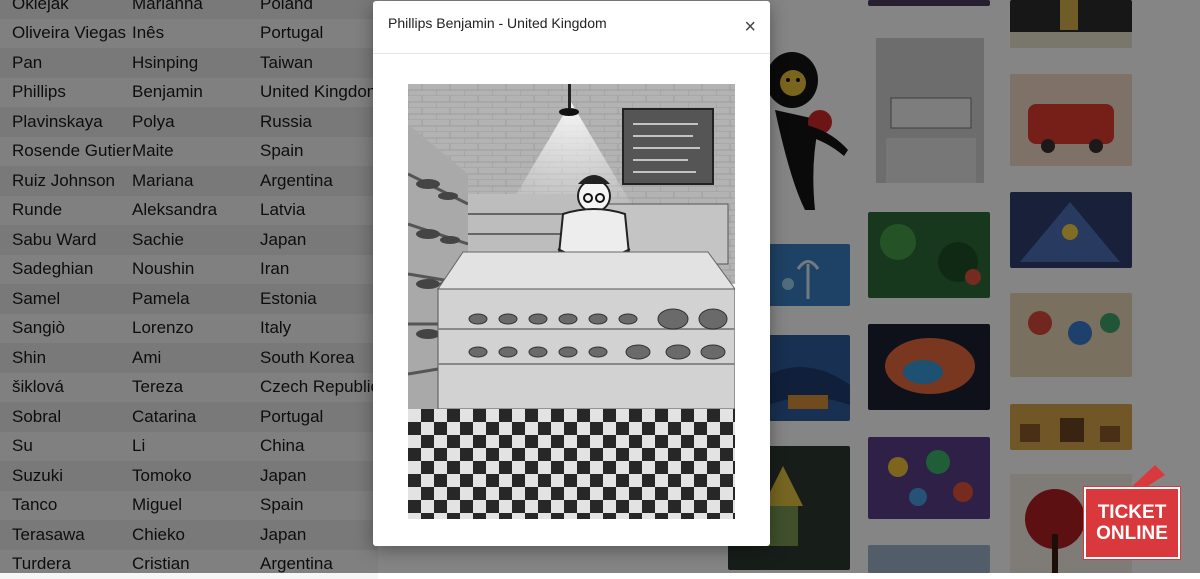 The width and height of the screenshot is (1200, 579). What do you see at coordinates (1132, 533) in the screenshot?
I see `ticket-line2: ONLINE` at bounding box center [1132, 533].